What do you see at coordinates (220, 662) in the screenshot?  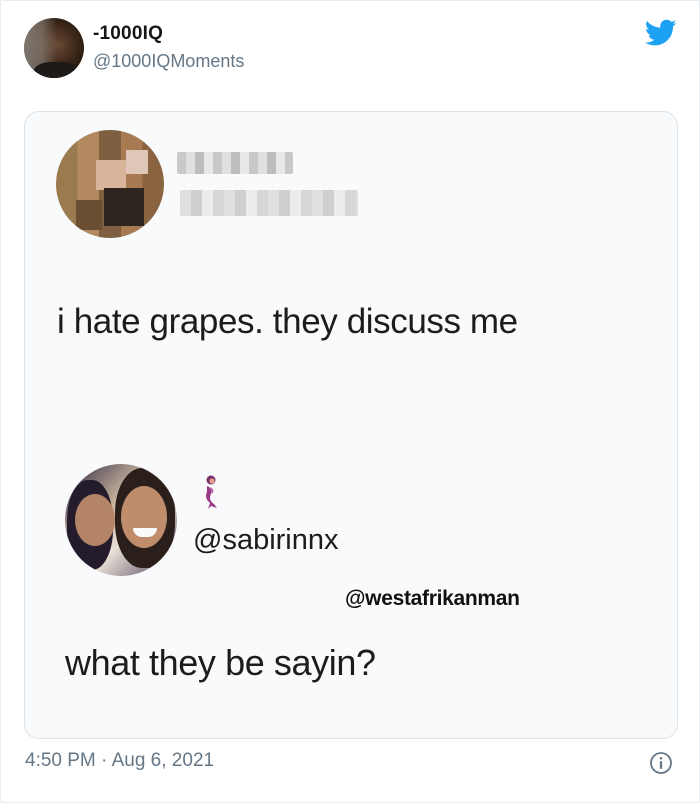 I see `reply-text: what they be sayin?` at bounding box center [220, 662].